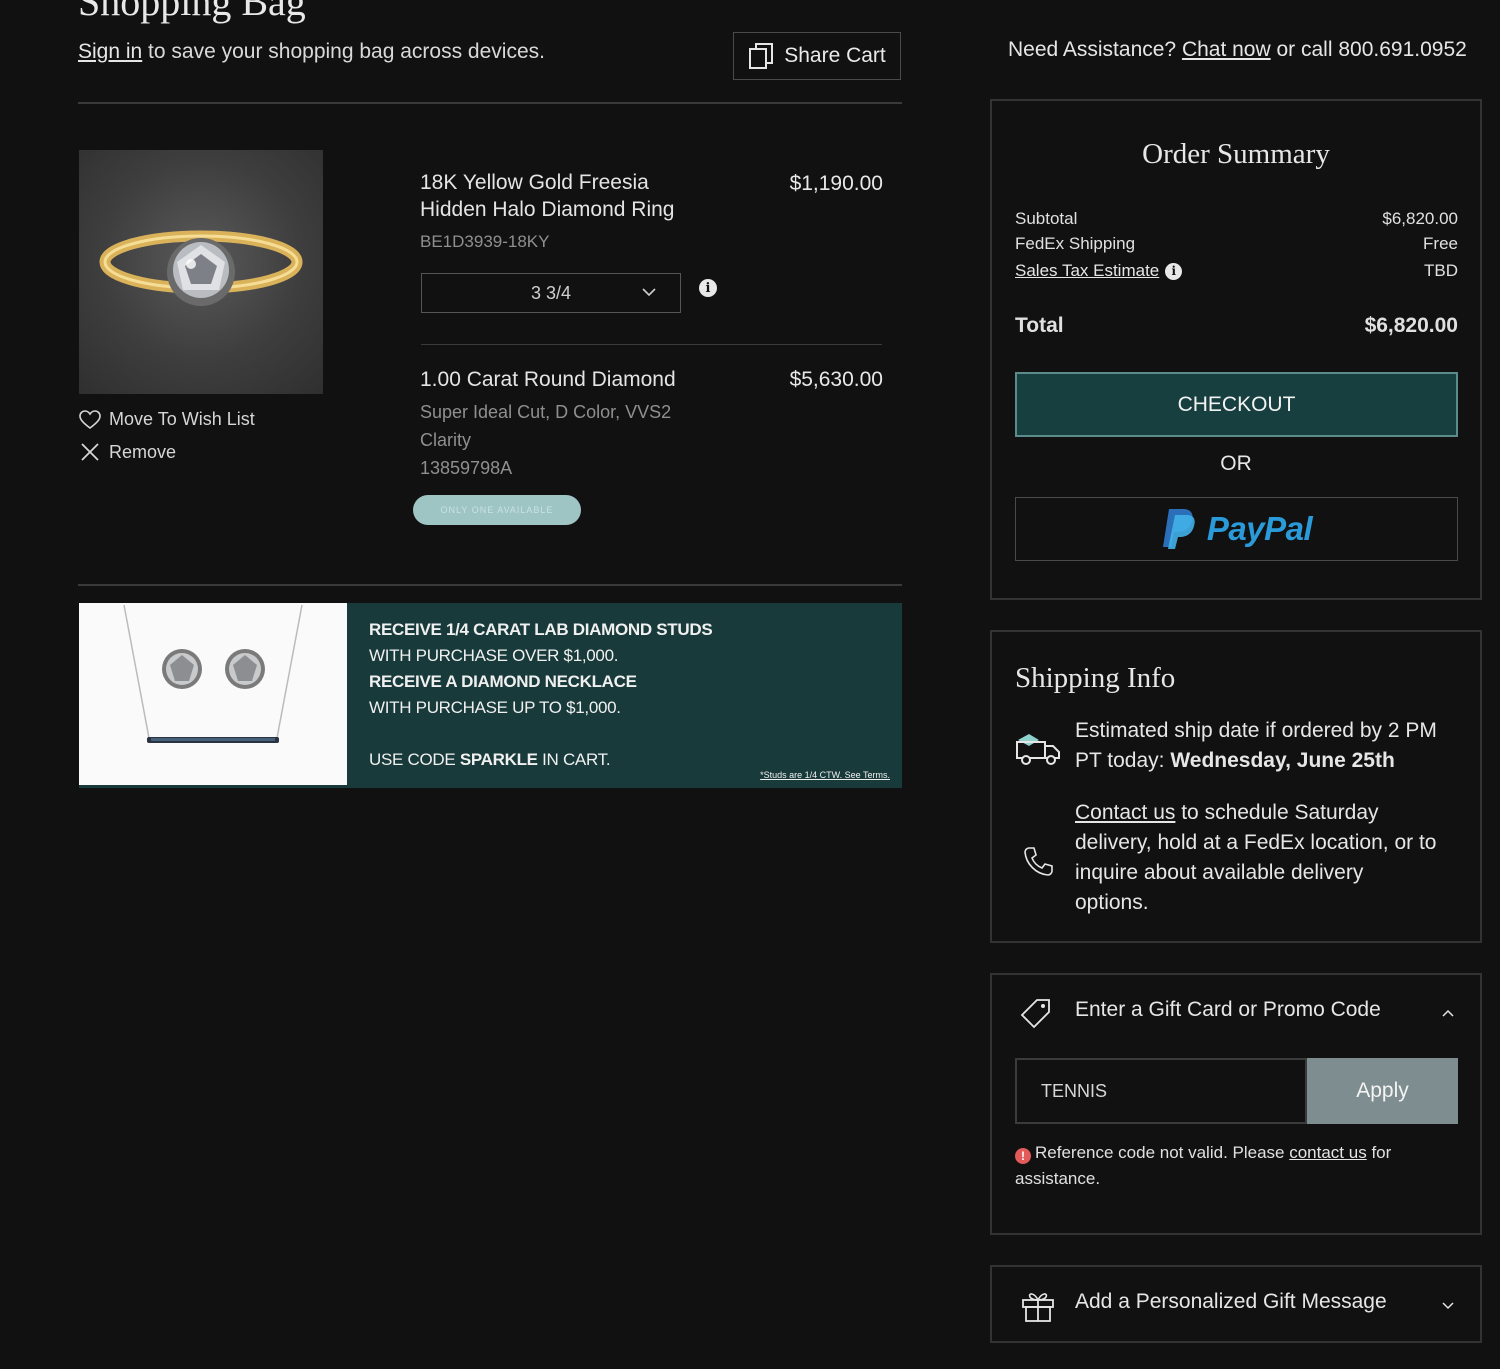 The width and height of the screenshot is (1500, 1369). I want to click on diamond-name: 1.00 Carat Round Diamond, so click(548, 379).